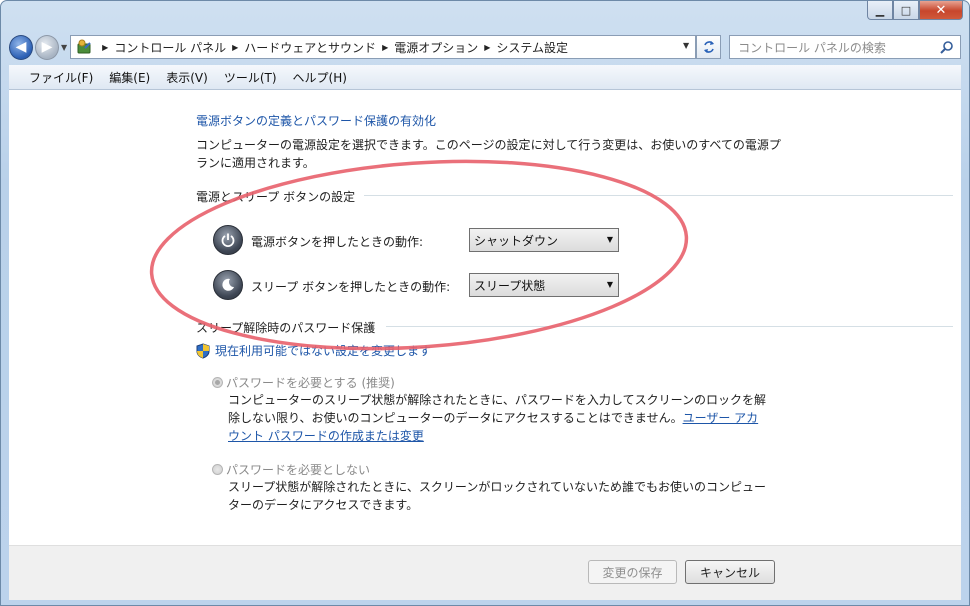 This screenshot has height=606, width=970. What do you see at coordinates (485, 77) in the screenshot?
I see `menu-bar: ファイル(F) 編集(E) 表示(V) ツール(T) ヘルプ(H)` at bounding box center [485, 77].